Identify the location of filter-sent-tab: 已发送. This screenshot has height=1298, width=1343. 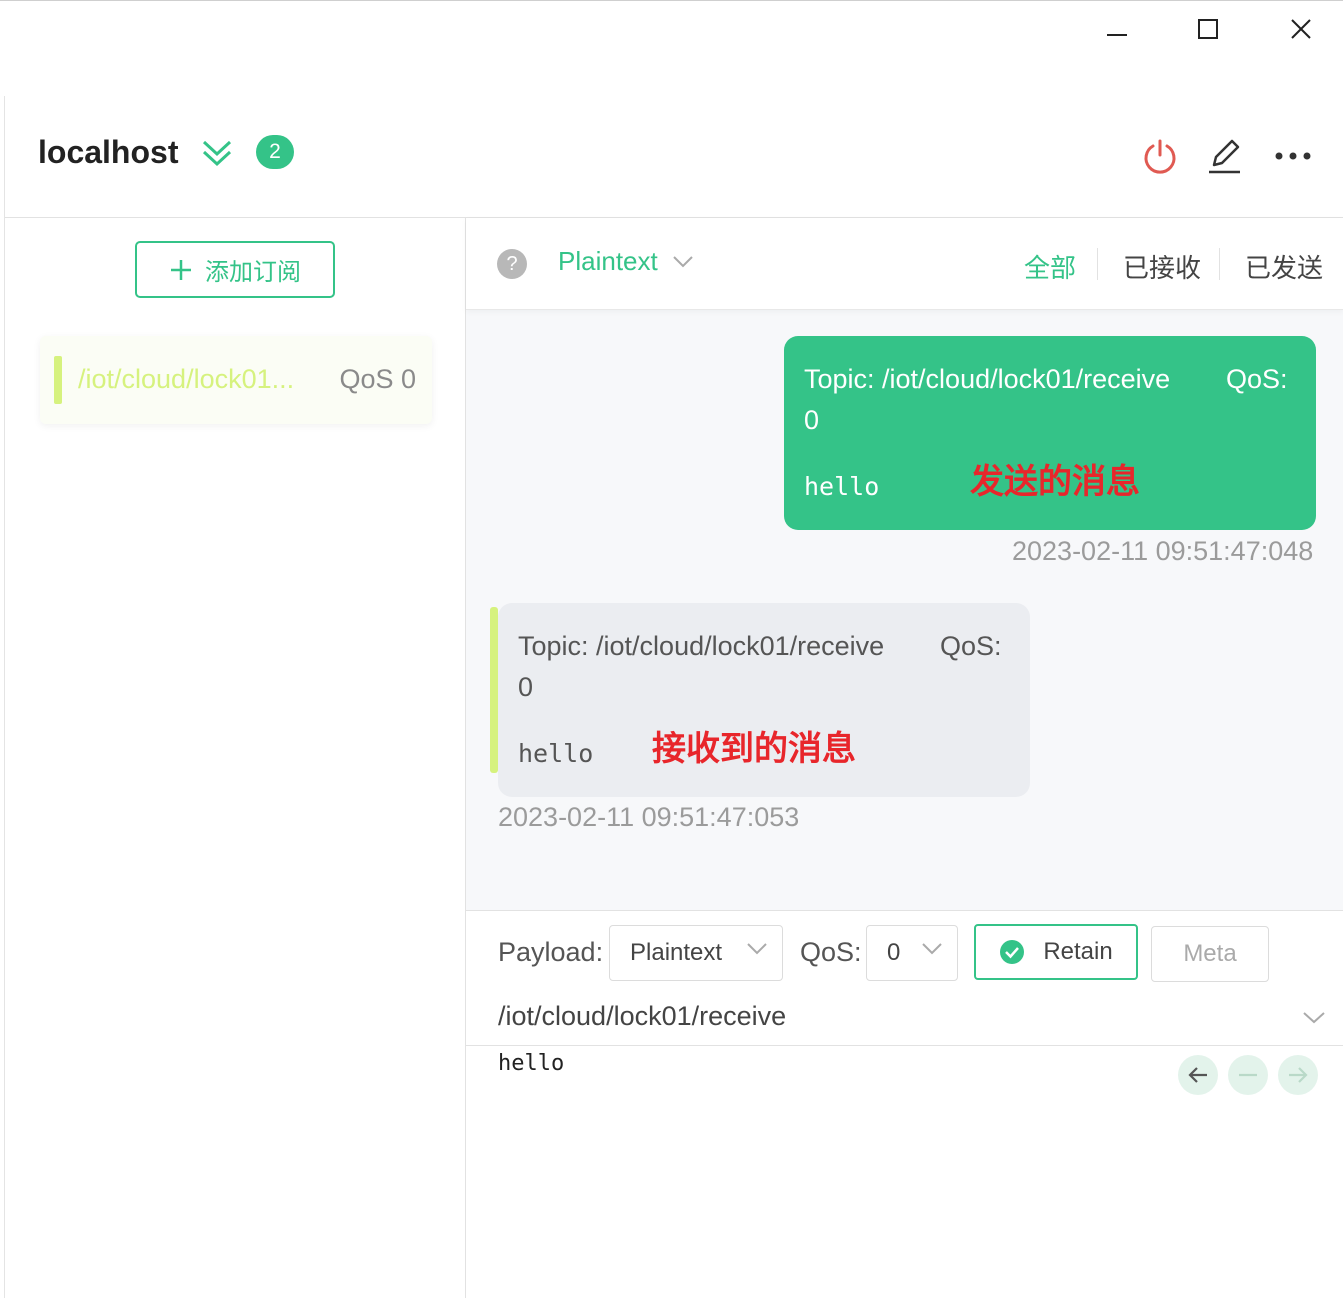
(1284, 266).